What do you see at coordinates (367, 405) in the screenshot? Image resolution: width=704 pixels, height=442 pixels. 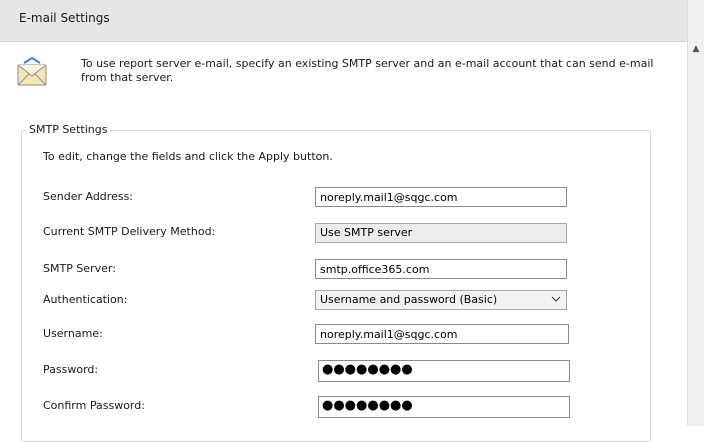 I see `confirm-password-mask: ●●●●●●●●` at bounding box center [367, 405].